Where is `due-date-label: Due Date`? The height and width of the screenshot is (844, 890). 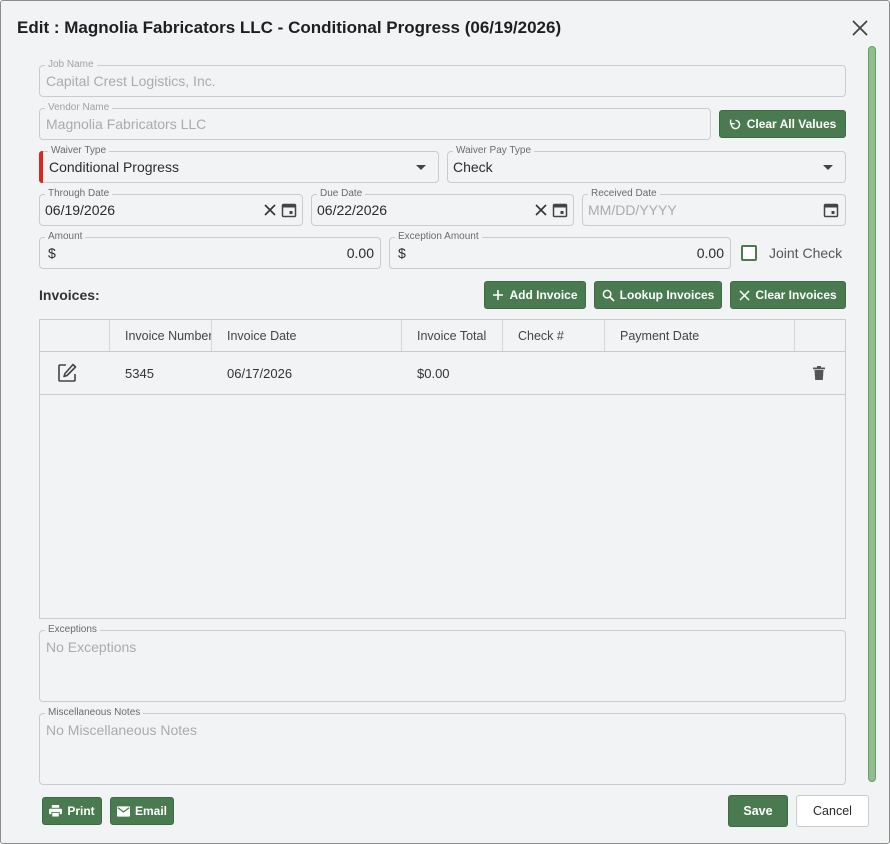
due-date-label: Due Date is located at coordinates (341, 194).